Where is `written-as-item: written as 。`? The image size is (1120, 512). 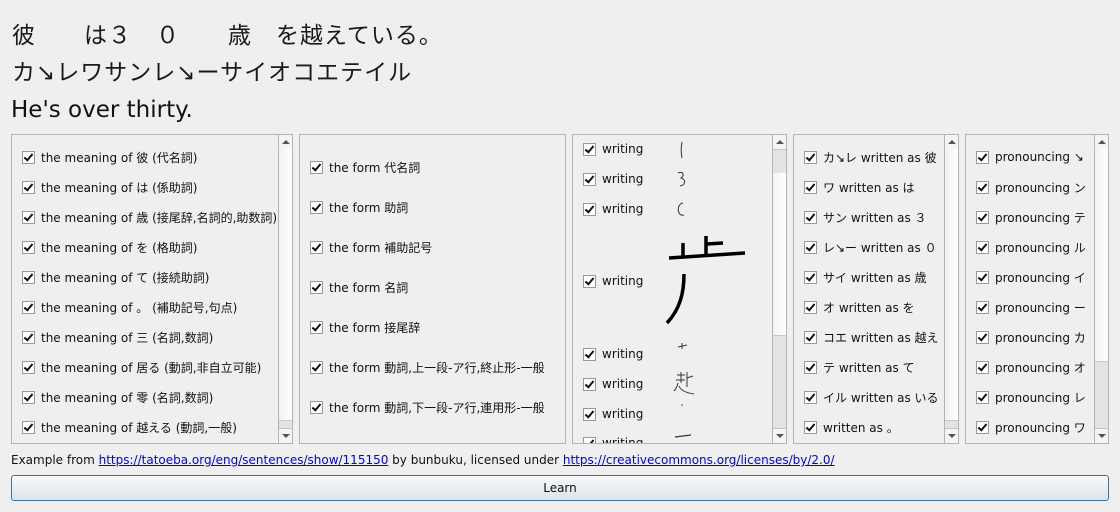
written-as-item: written as 。 is located at coordinates (851, 427).